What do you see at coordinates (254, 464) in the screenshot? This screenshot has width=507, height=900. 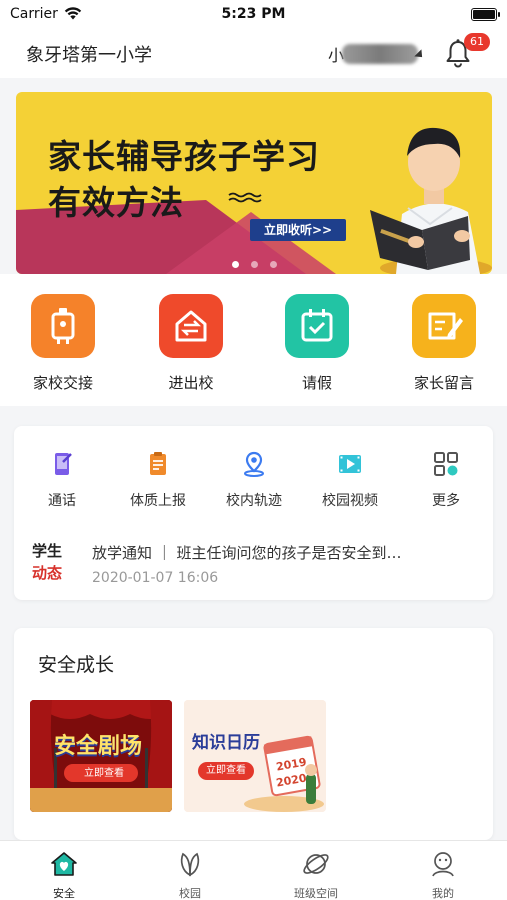 I see `location-icon` at bounding box center [254, 464].